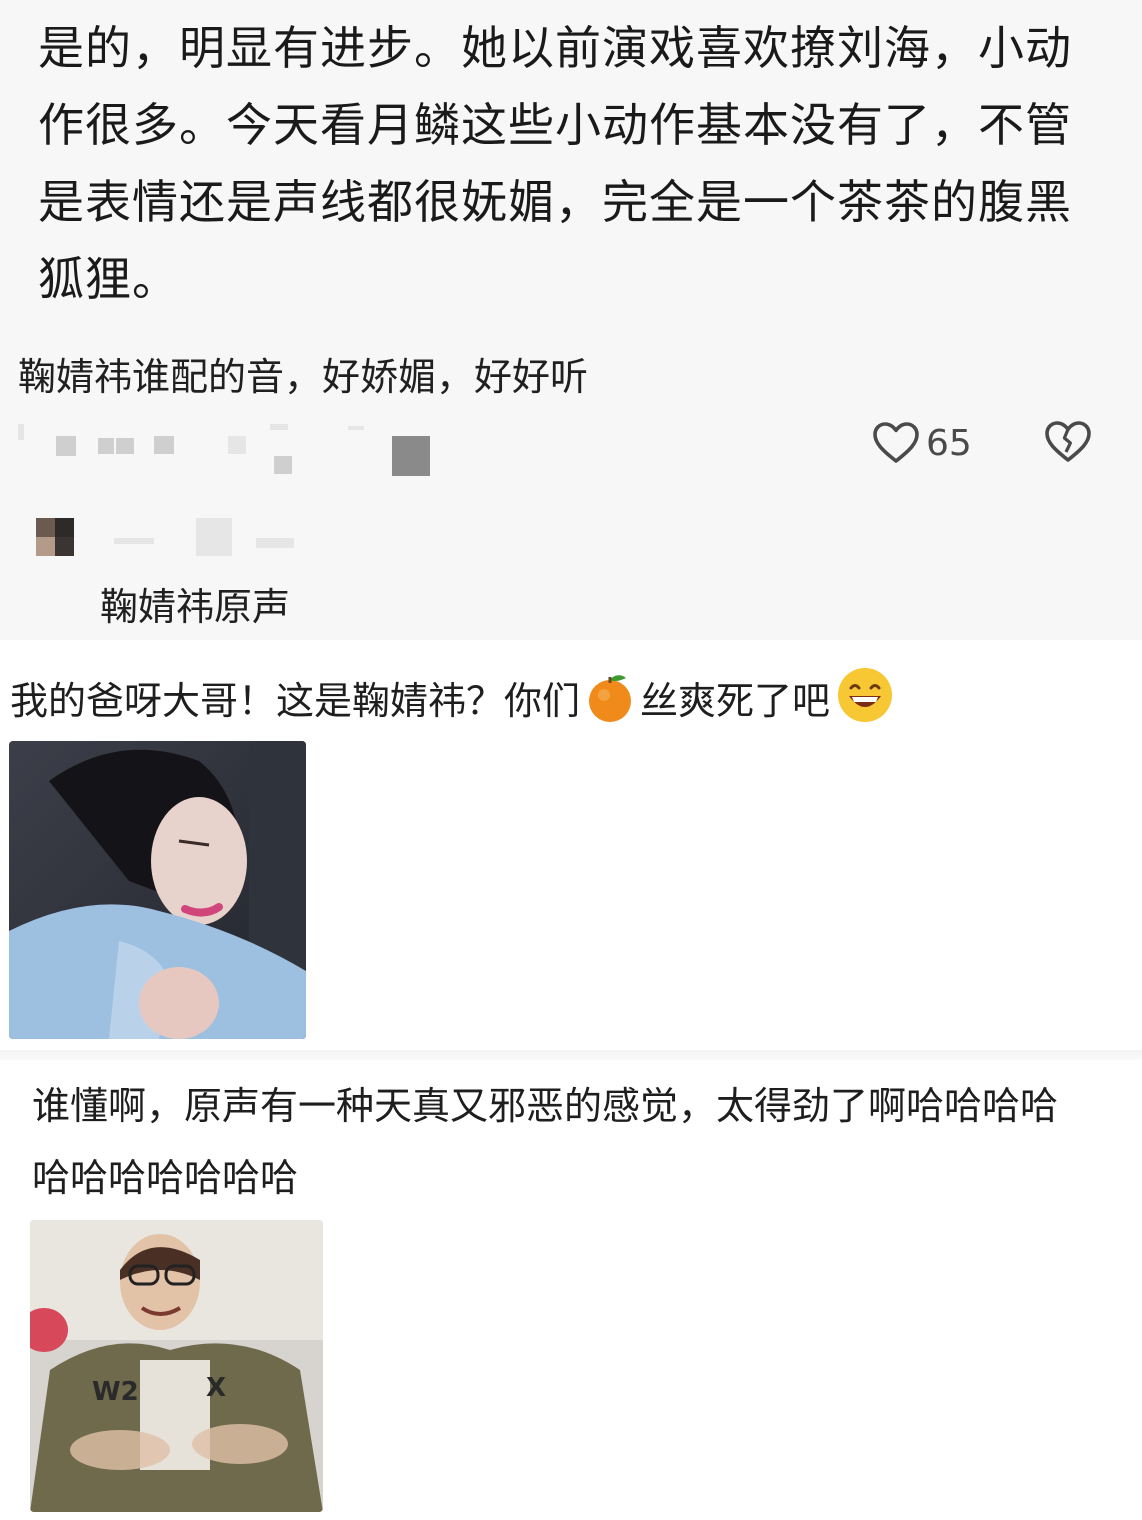 This screenshot has height=1520, width=1142. What do you see at coordinates (865, 699) in the screenshot?
I see `grin-emoji-icon` at bounding box center [865, 699].